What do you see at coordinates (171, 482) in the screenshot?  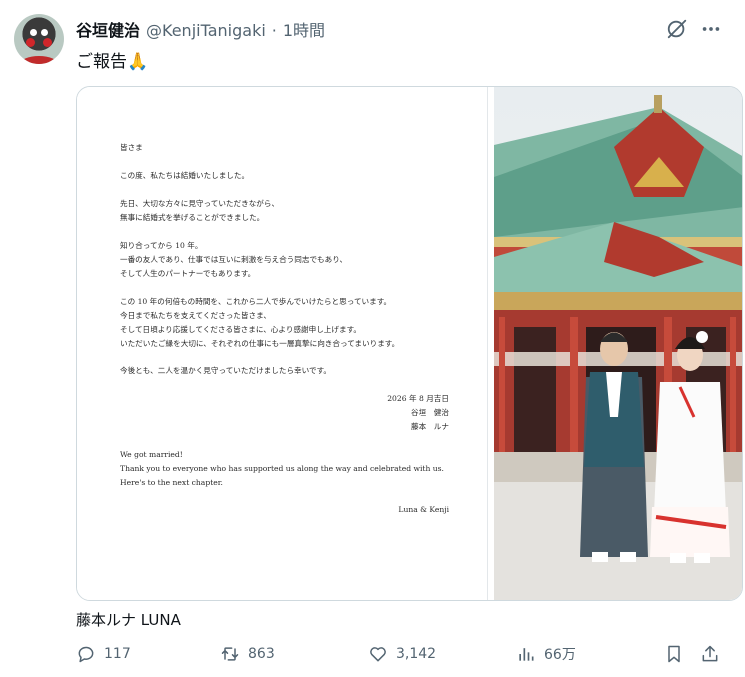 I see `letter-english-line: Here's to the next chapter.` at bounding box center [171, 482].